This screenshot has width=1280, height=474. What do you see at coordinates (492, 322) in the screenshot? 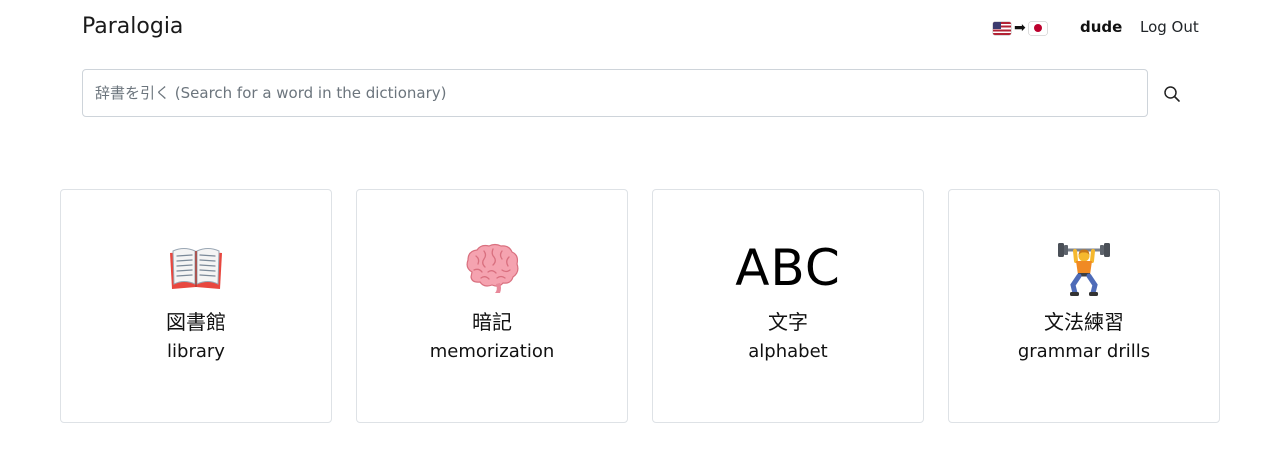
I see `card-memorization-jp-title: 暗記` at bounding box center [492, 322].